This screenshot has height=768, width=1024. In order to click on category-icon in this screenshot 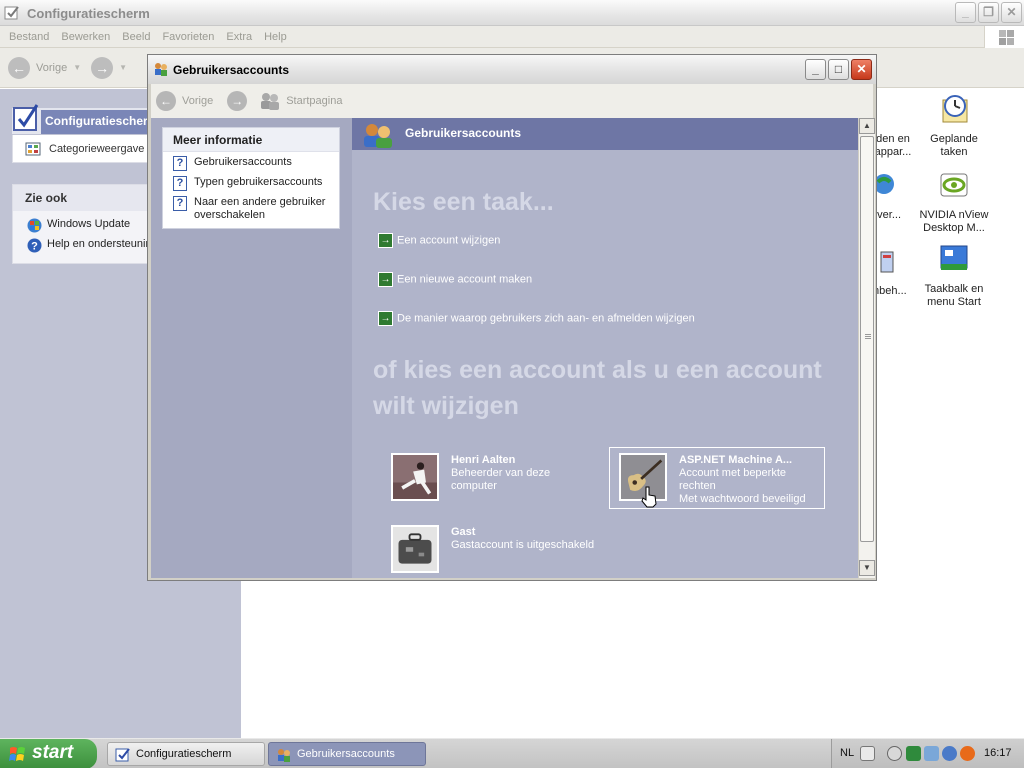, I will do `click(33, 149)`.